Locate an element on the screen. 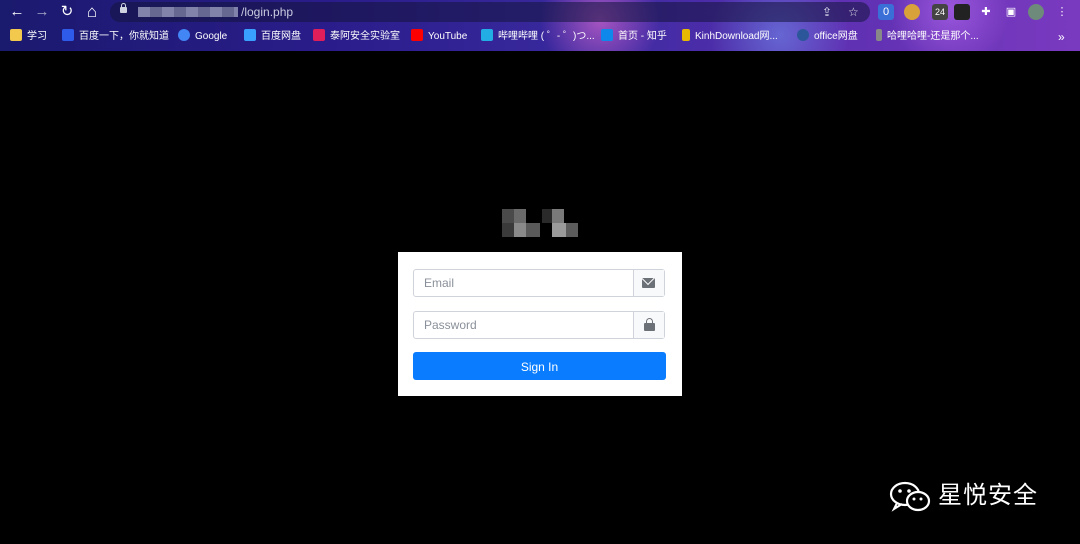 Image resolution: width=1080 pixels, height=544 pixels. padlock-icon is located at coordinates (649, 324).